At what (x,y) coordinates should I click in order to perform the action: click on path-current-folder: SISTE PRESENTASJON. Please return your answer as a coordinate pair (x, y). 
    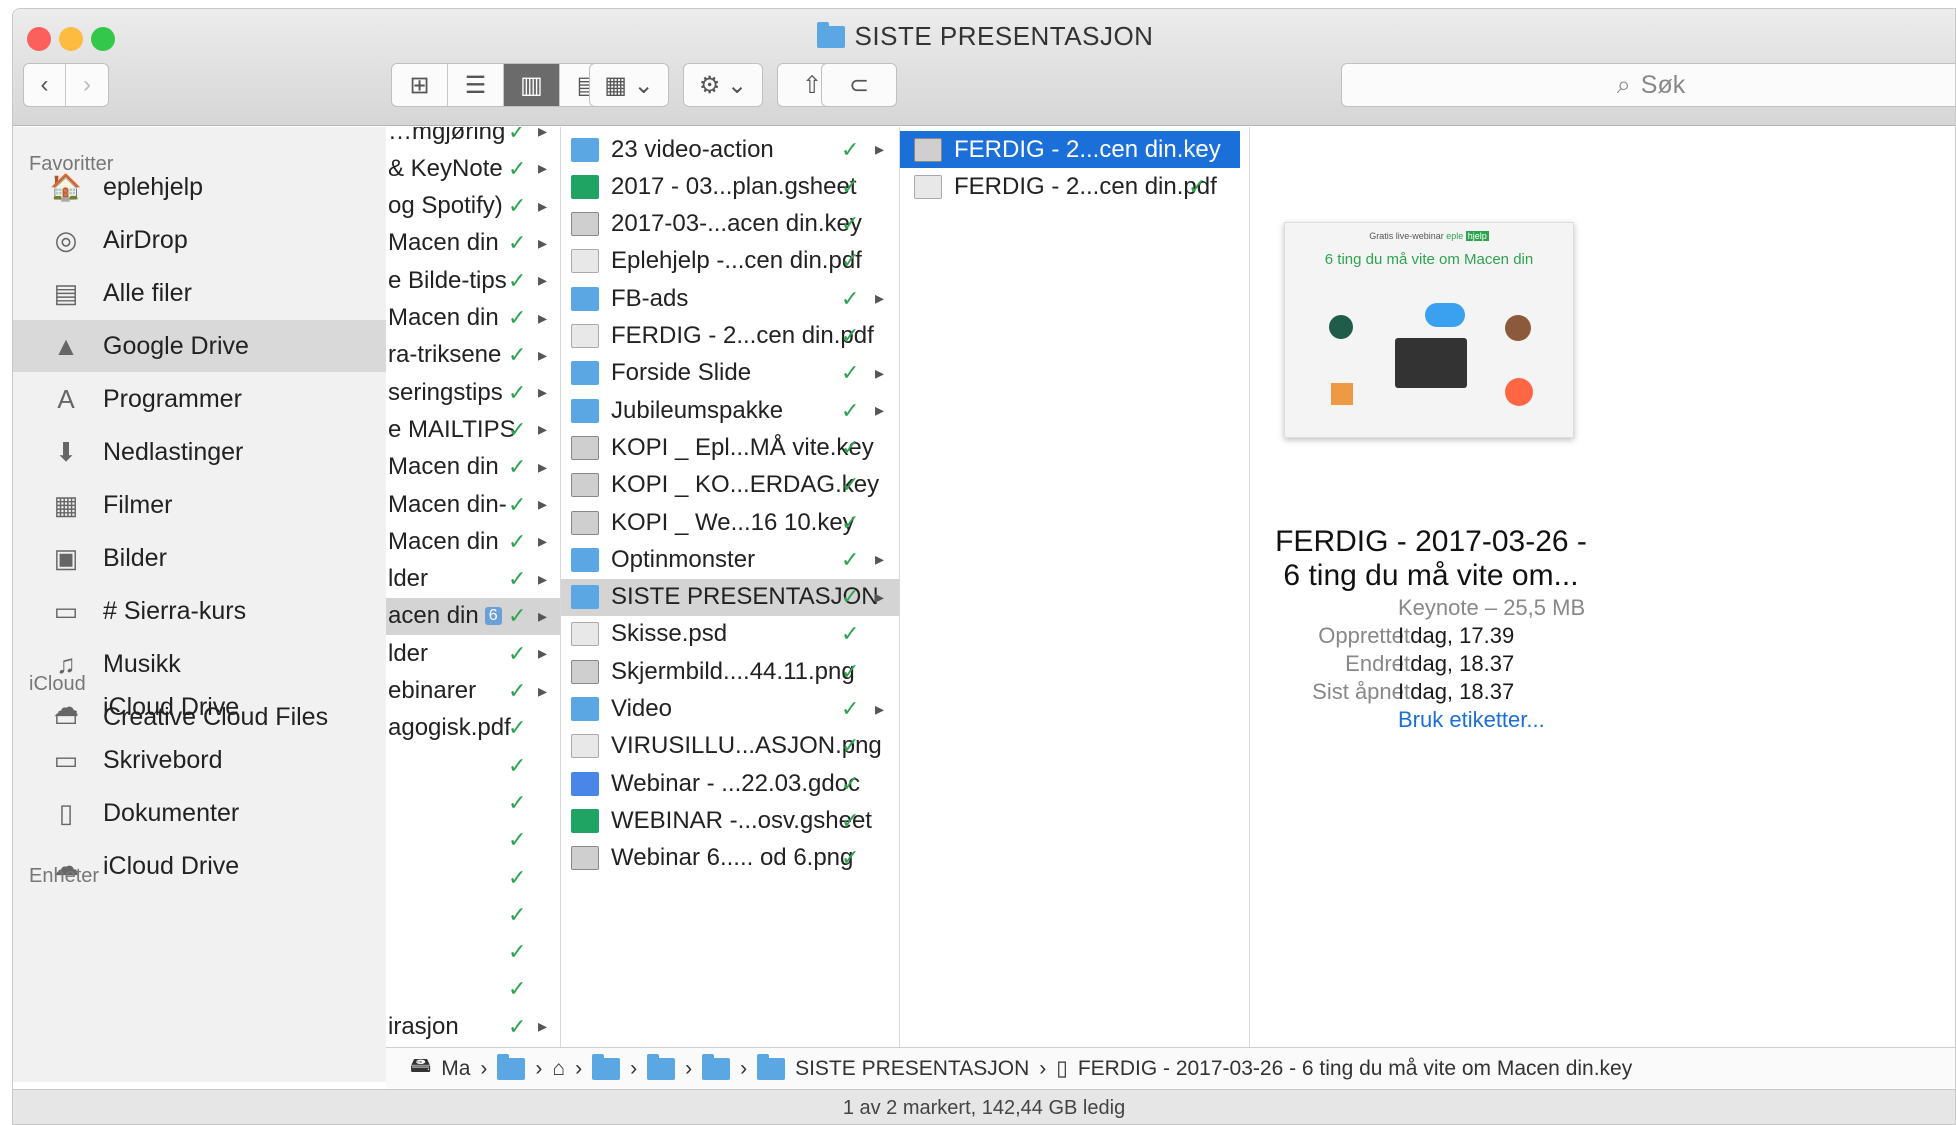
    Looking at the image, I should click on (912, 1069).